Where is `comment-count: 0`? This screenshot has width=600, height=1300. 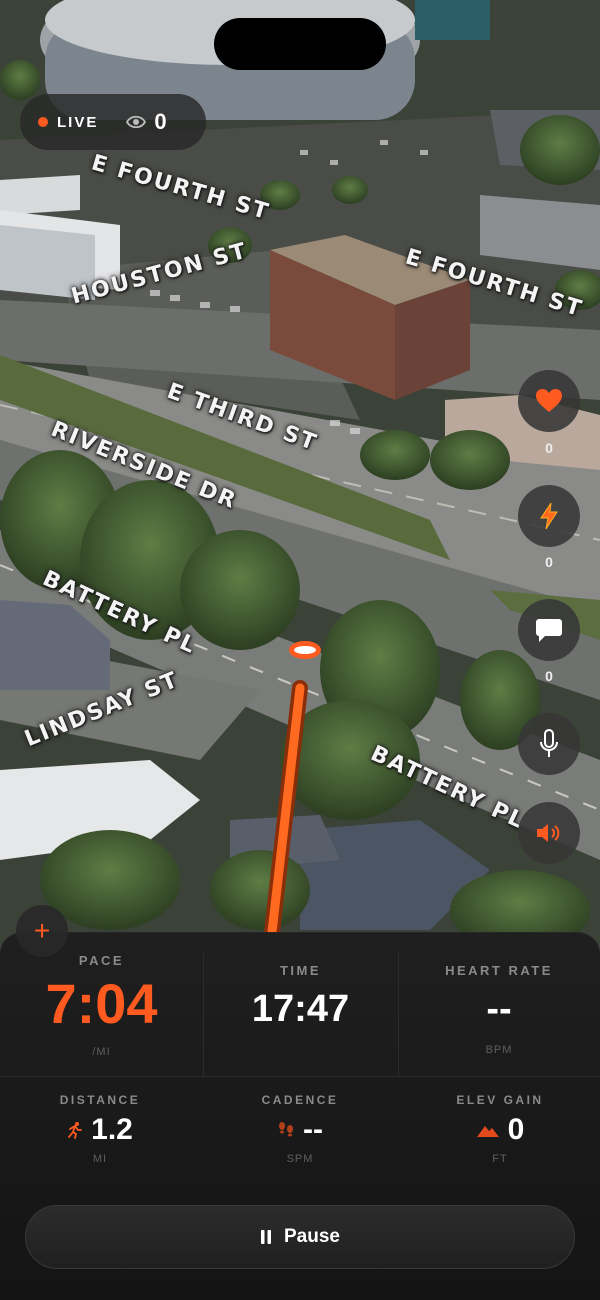 comment-count: 0 is located at coordinates (549, 676).